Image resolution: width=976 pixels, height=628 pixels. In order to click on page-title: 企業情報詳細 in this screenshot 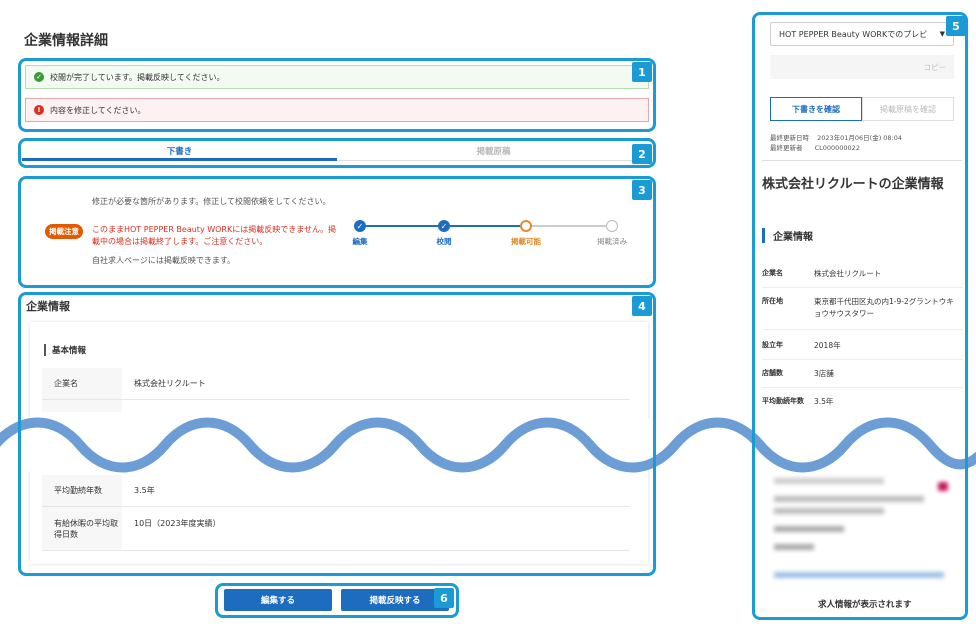, I will do `click(66, 41)`.